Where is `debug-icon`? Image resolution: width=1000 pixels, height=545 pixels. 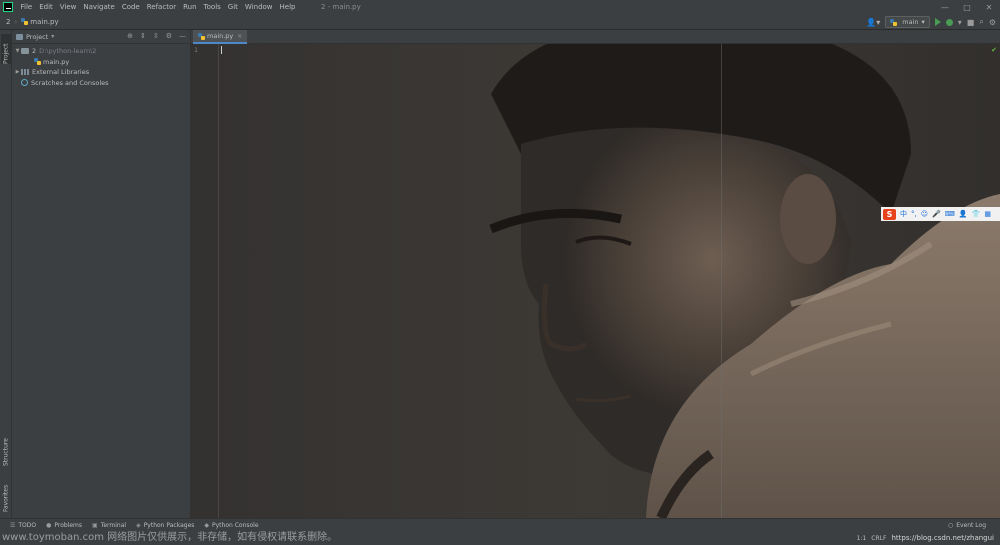
debug-icon is located at coordinates (949, 22).